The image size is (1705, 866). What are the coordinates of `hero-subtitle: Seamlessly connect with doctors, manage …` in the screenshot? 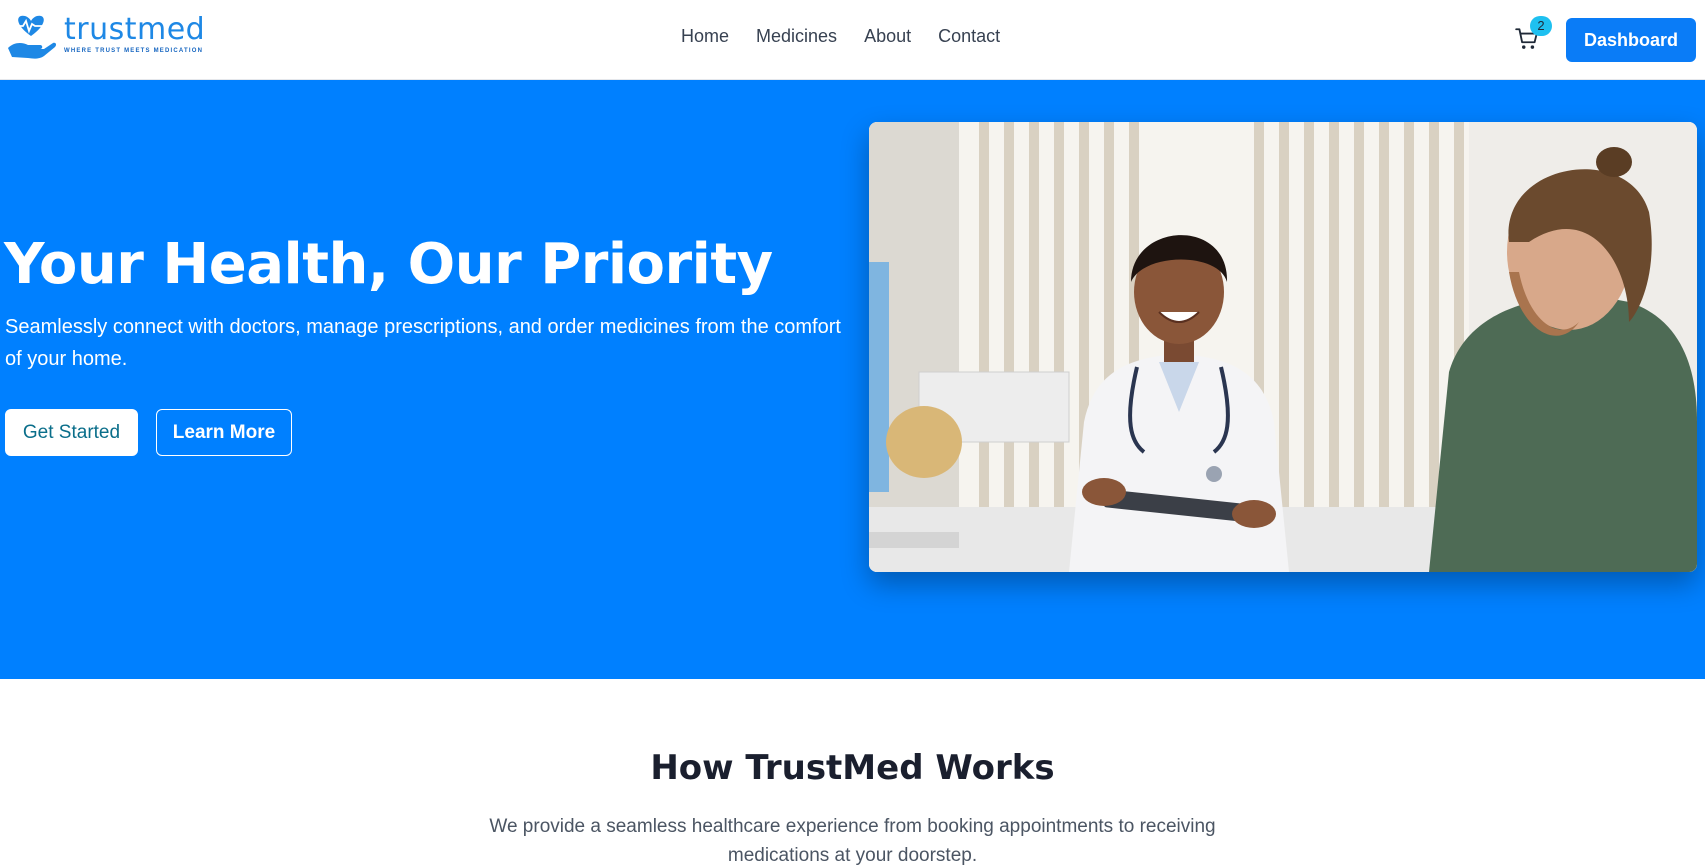 It's located at (423, 343).